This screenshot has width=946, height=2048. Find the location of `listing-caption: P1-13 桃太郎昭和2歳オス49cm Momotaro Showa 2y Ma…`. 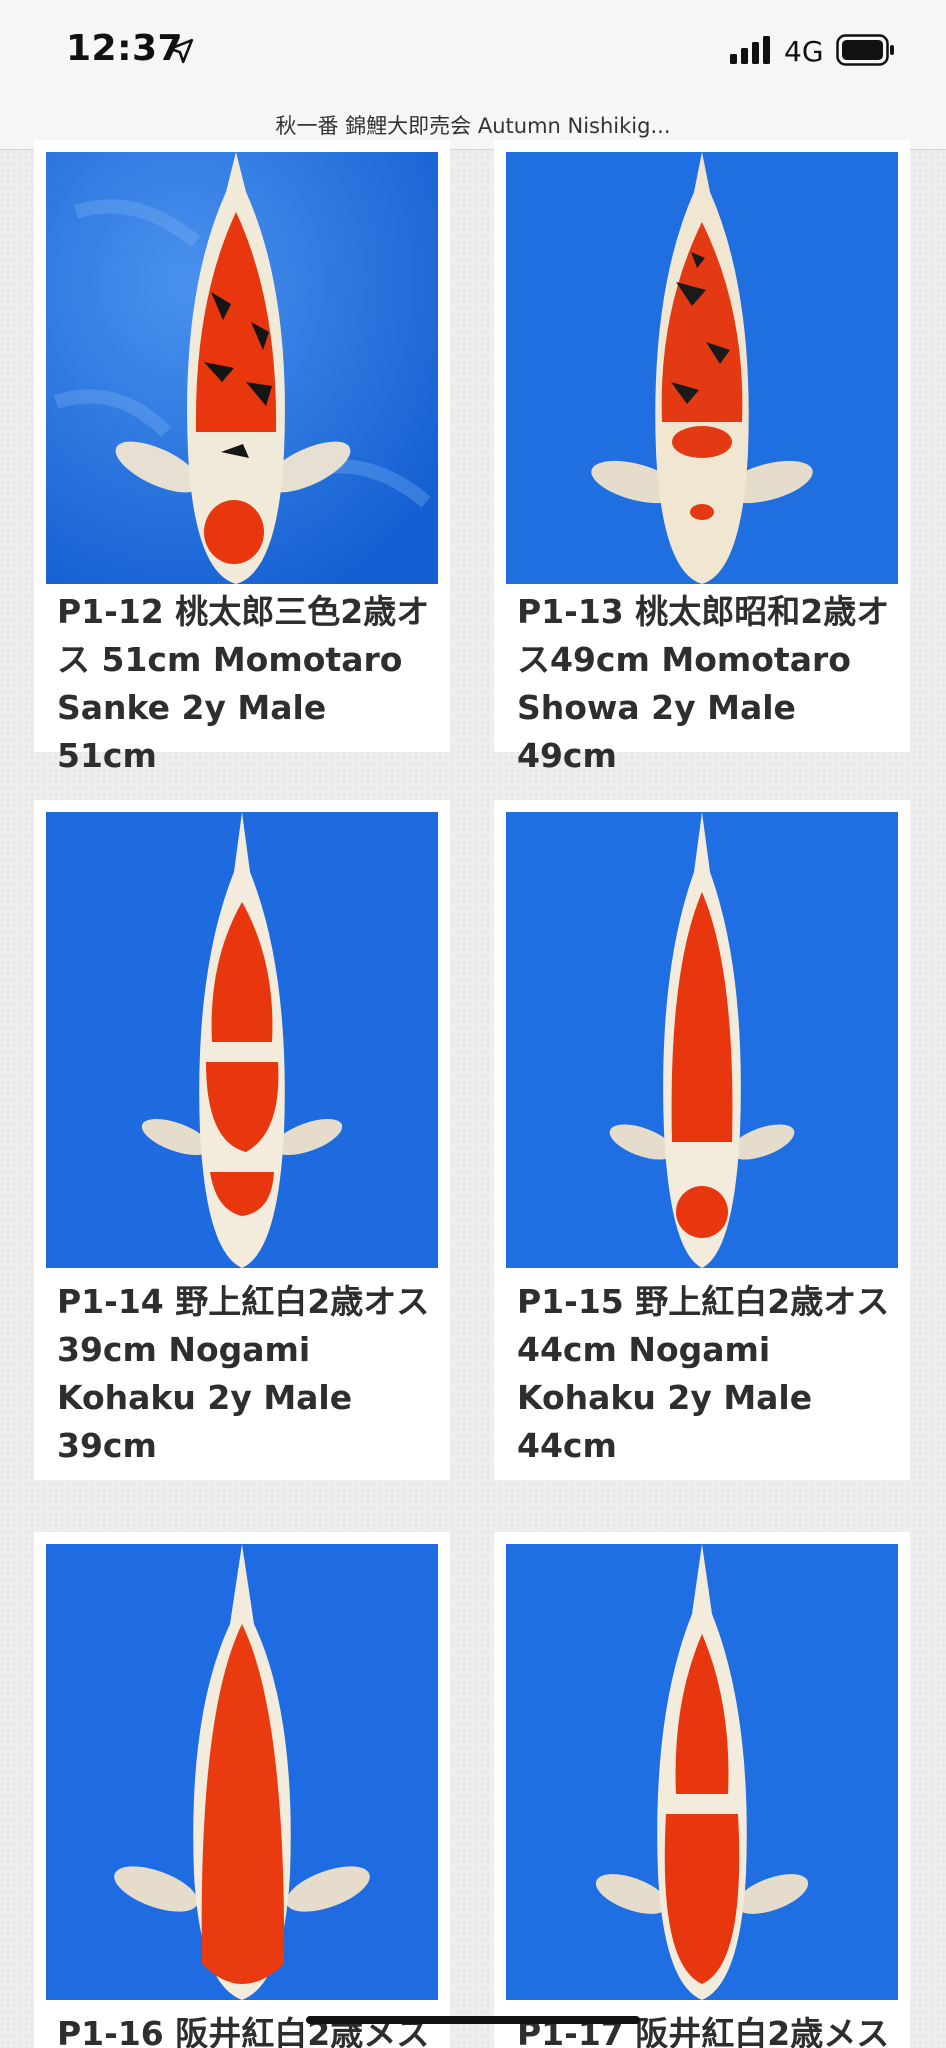

listing-caption: P1-13 桃太郎昭和2歳オス49cm Momotaro Showa 2y Ma… is located at coordinates (707, 684).